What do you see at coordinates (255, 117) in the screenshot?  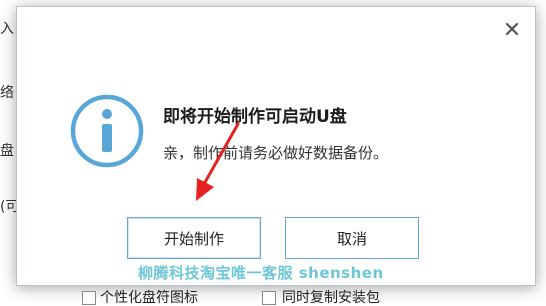 I see `dialog-title: 即将开始制作可启动U盘` at bounding box center [255, 117].